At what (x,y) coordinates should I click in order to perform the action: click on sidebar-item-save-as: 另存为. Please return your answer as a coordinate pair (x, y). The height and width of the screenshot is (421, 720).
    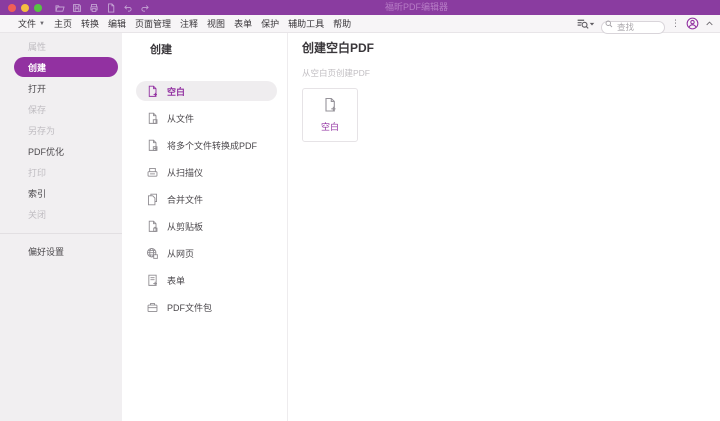
    Looking at the image, I should click on (42, 130).